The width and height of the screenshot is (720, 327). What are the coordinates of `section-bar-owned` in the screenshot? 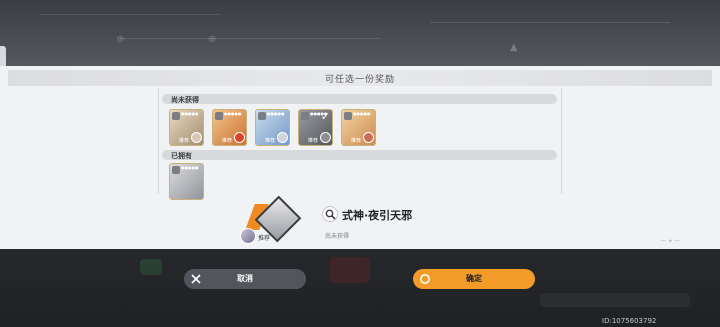 It's located at (359, 155).